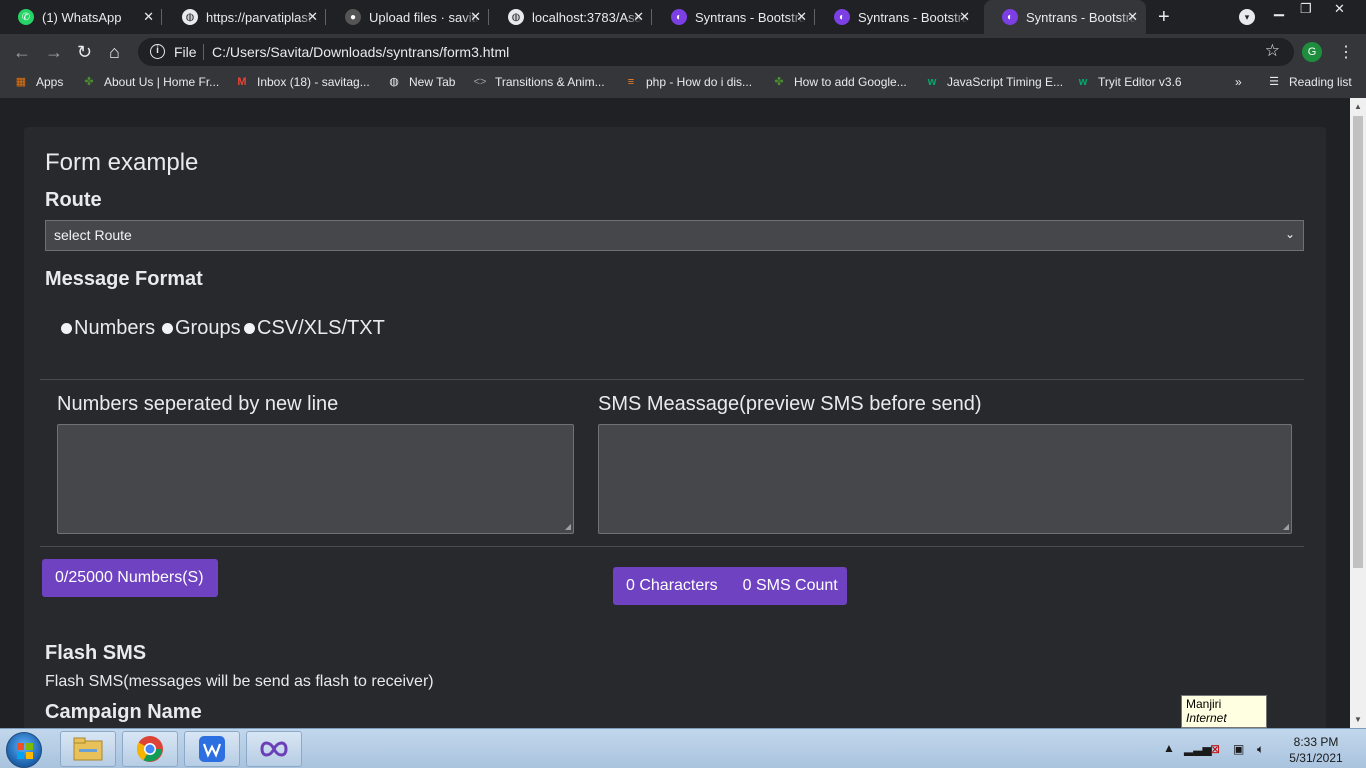  Describe the element at coordinates (150, 749) in the screenshot. I see `taskbar-chrome` at that location.